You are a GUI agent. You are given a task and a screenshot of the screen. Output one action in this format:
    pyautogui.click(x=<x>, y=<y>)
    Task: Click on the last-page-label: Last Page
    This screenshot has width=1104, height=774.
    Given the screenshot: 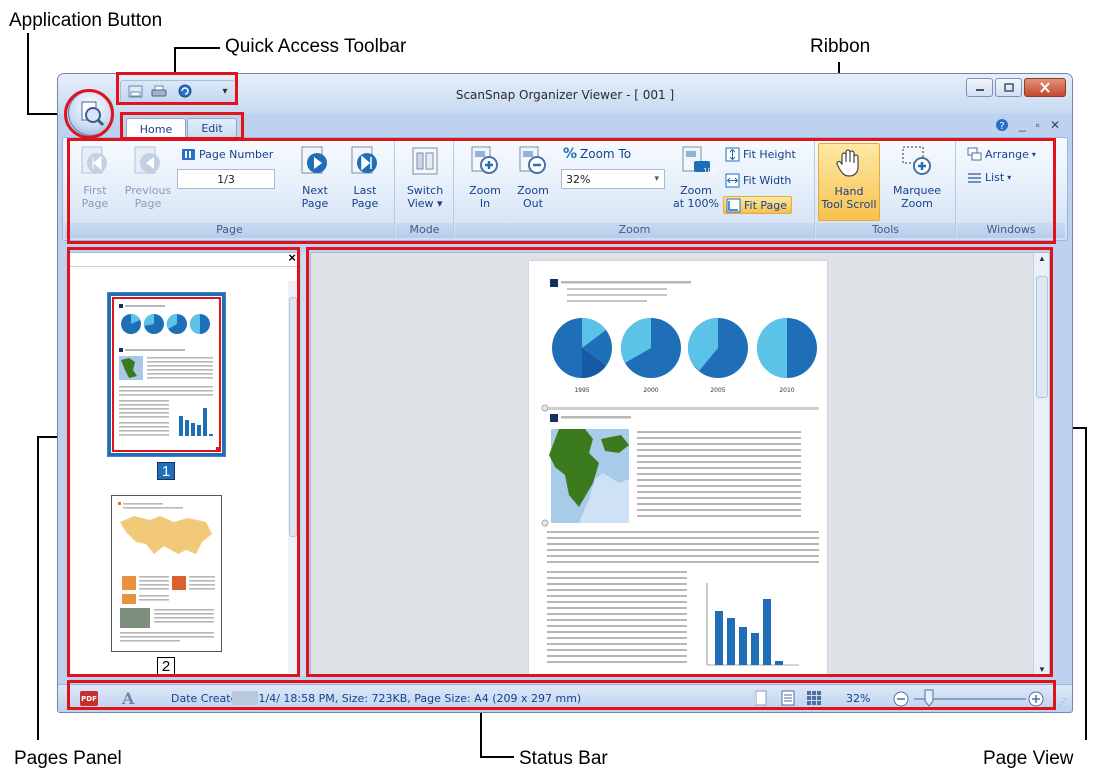 What is the action you would take?
    pyautogui.click(x=365, y=197)
    